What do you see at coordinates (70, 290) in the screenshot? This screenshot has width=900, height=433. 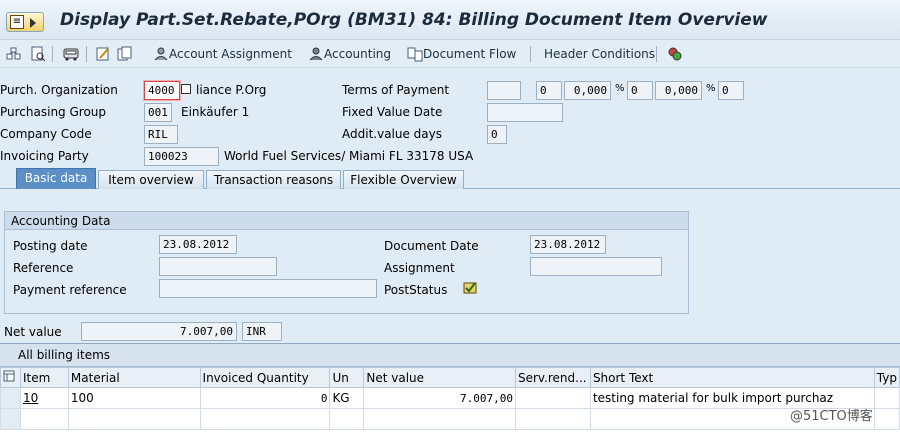 I see `payment-reference-label: Payment reference` at bounding box center [70, 290].